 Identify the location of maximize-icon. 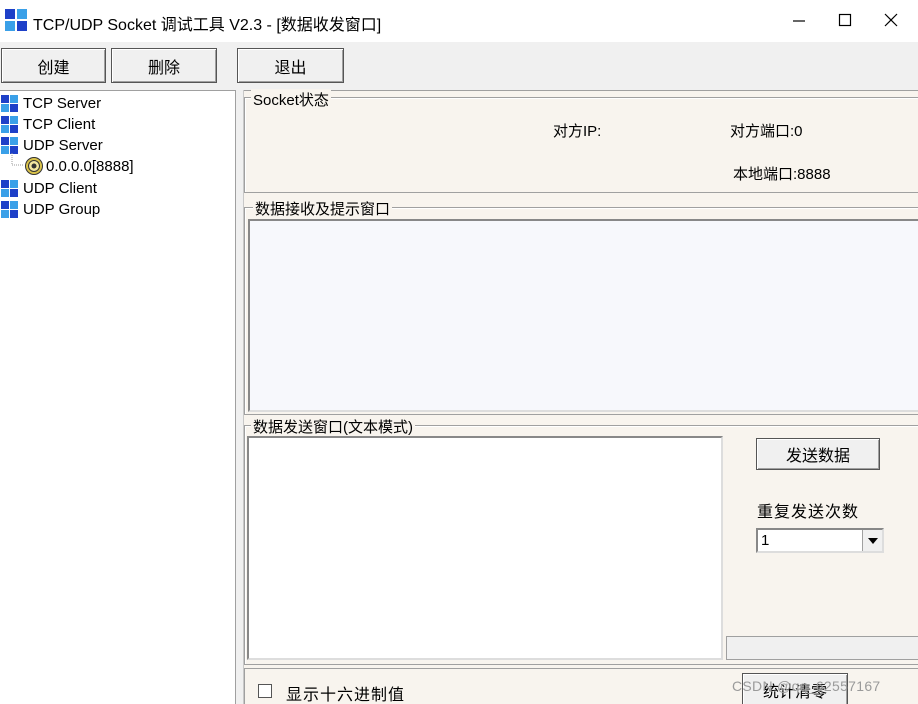
(845, 20).